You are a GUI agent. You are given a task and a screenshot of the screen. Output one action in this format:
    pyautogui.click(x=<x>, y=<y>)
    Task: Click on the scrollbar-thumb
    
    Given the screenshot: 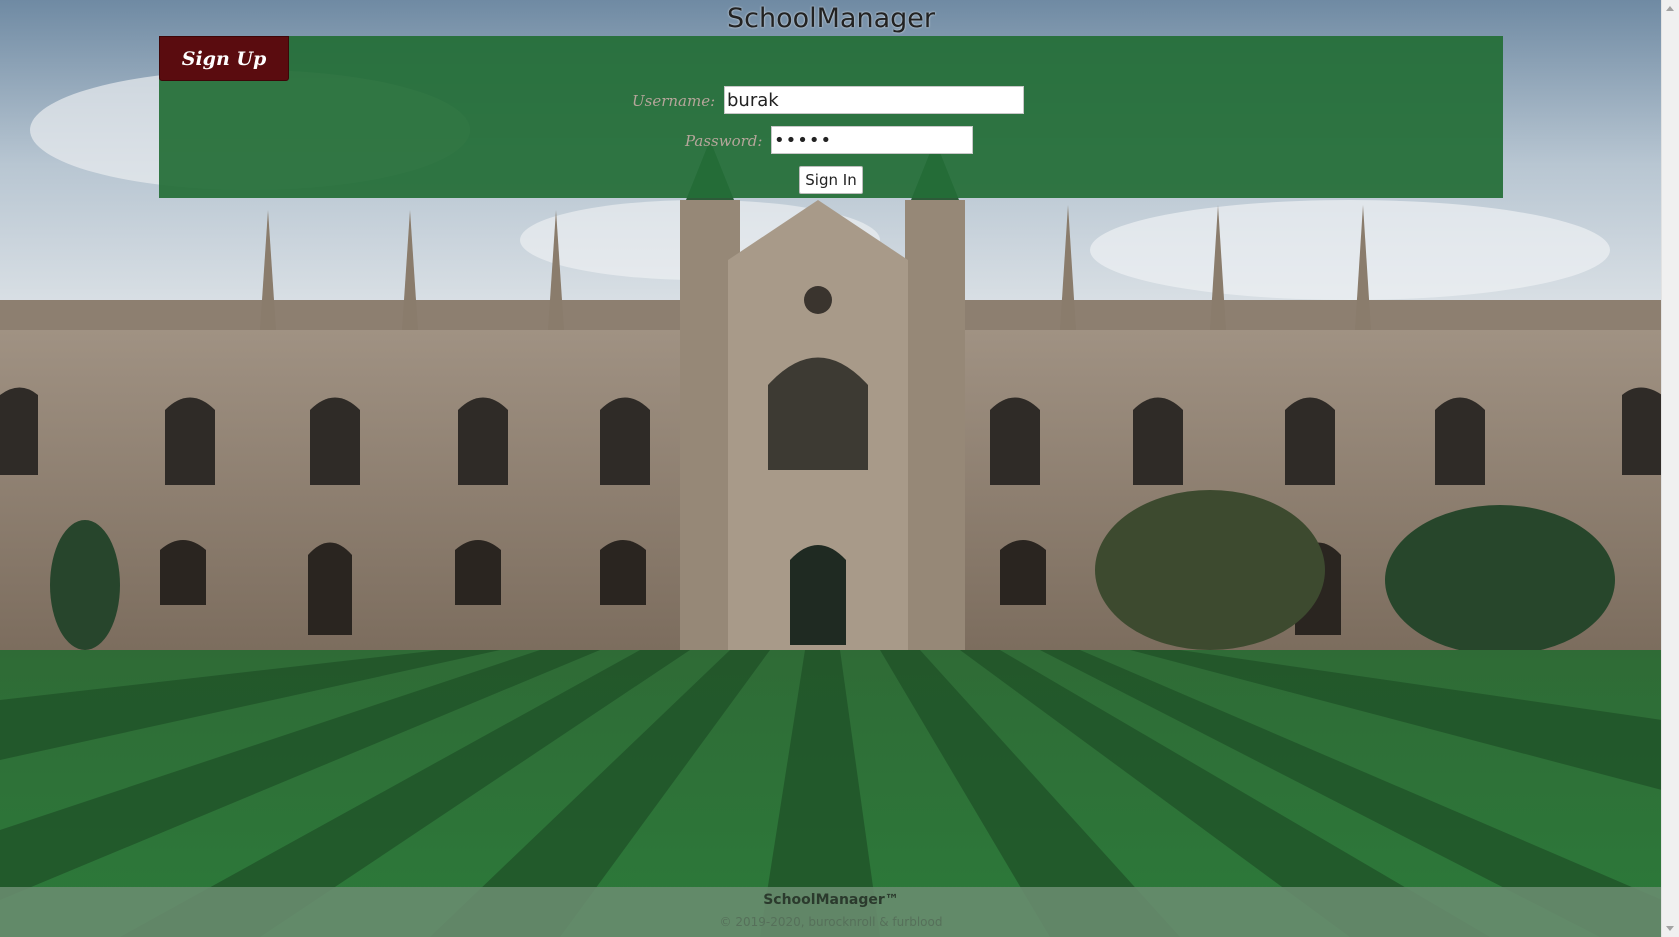 What is the action you would take?
    pyautogui.click(x=1670, y=468)
    